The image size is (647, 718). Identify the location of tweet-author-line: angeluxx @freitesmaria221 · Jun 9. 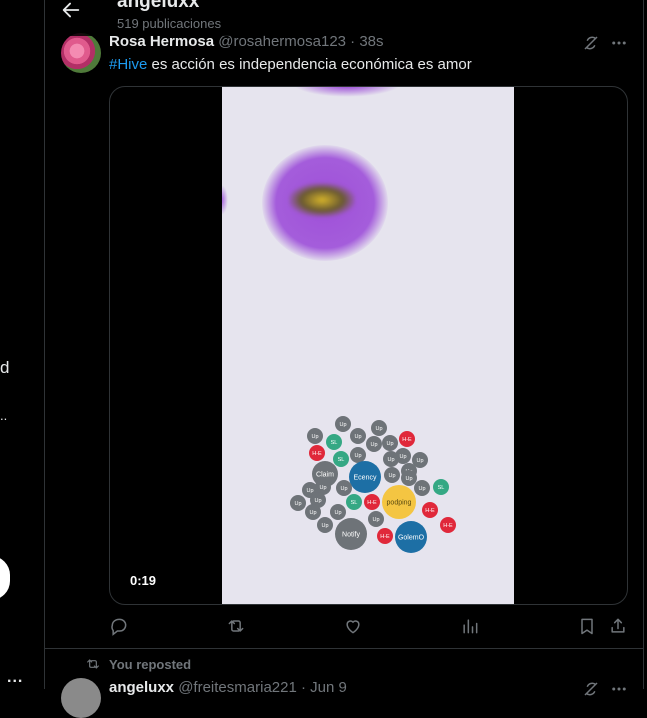
(228, 687).